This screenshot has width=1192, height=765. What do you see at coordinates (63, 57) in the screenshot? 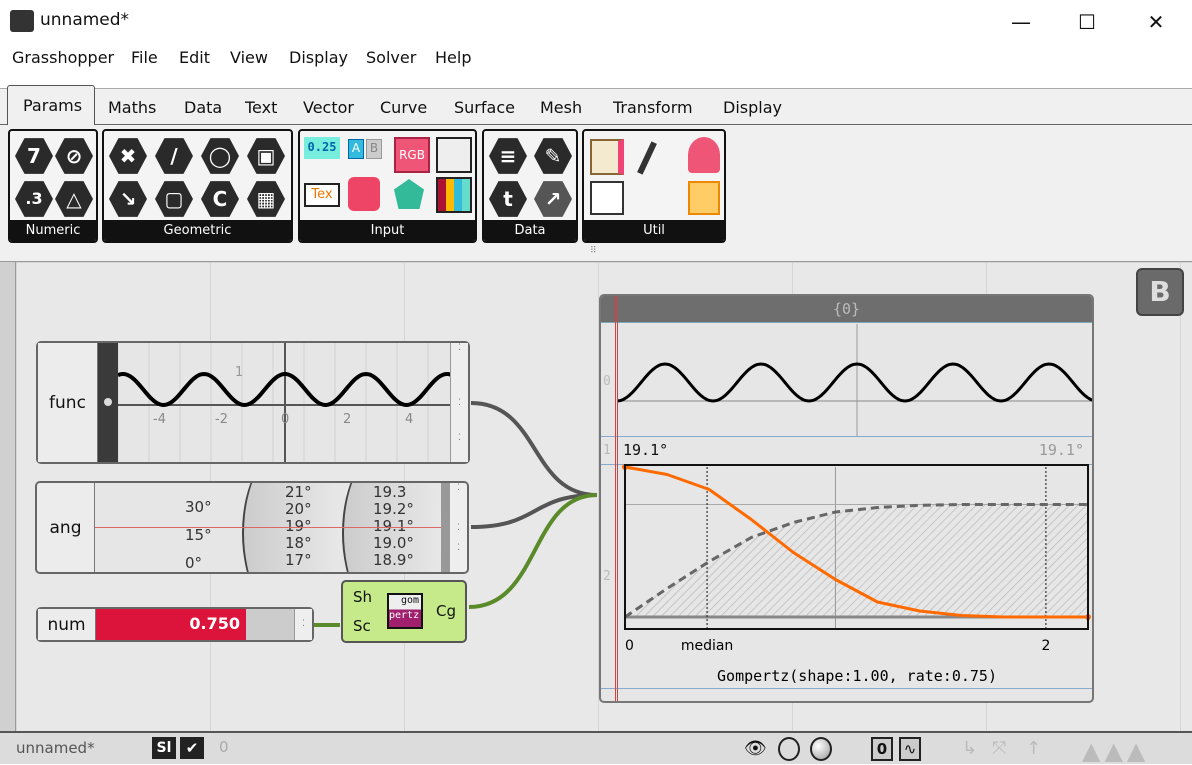
I see `menu-grasshopper: Grasshopper` at bounding box center [63, 57].